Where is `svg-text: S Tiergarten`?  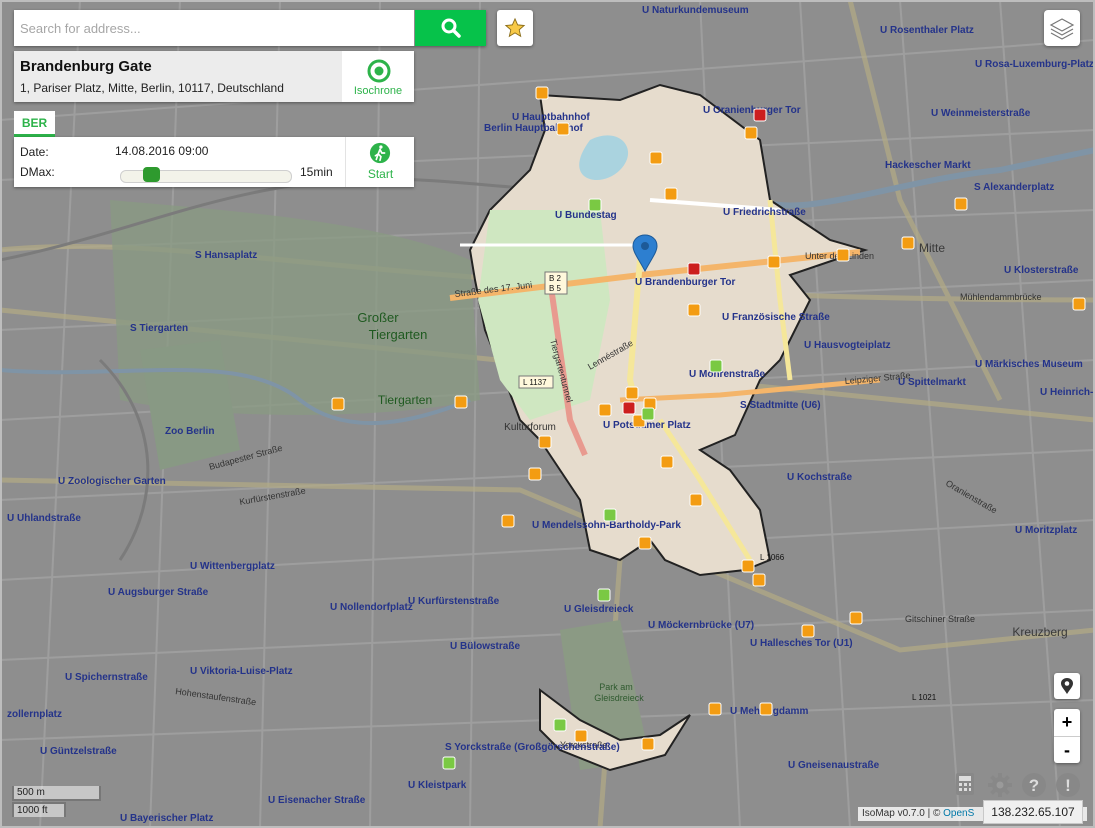 svg-text: S Tiergarten is located at coordinates (159, 328).